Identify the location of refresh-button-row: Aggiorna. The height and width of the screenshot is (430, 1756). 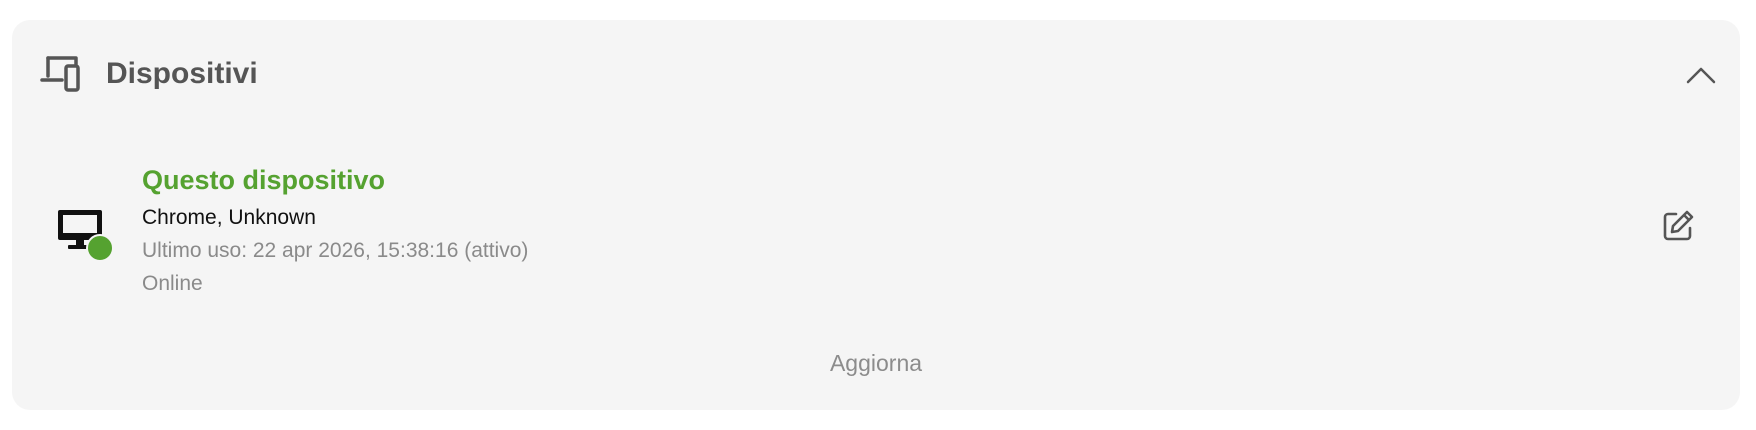
(876, 363).